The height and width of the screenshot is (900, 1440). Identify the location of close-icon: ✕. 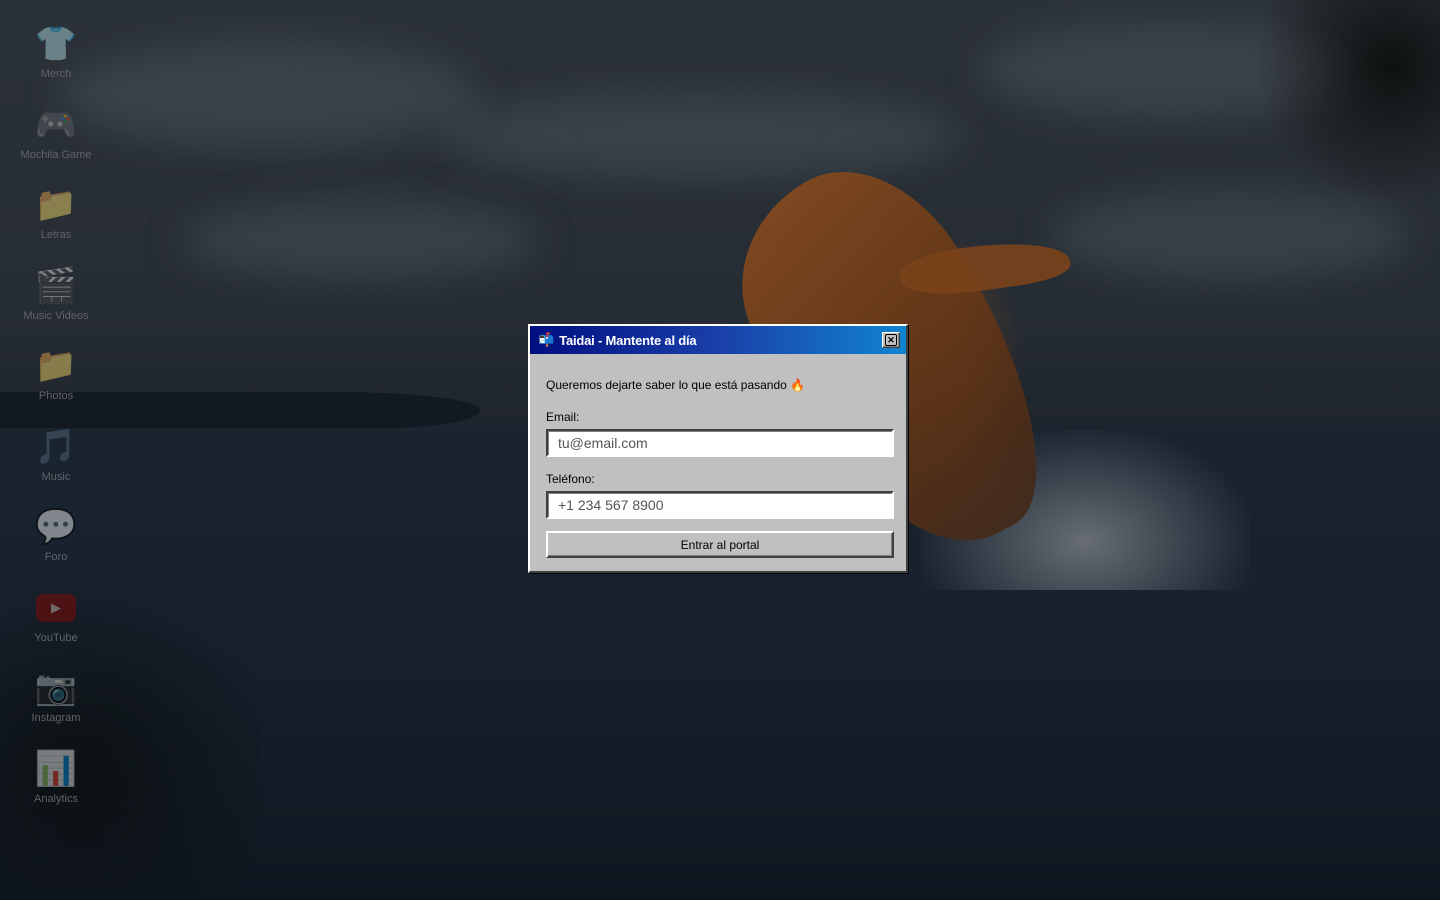
(891, 340).